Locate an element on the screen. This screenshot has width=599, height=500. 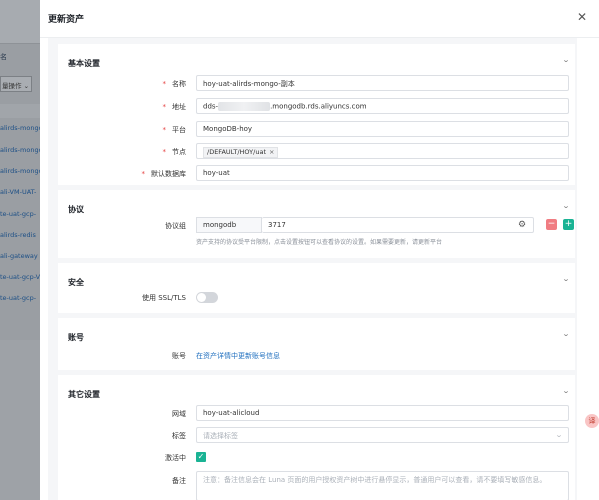
active-checkbox: ✓ is located at coordinates (201, 457).